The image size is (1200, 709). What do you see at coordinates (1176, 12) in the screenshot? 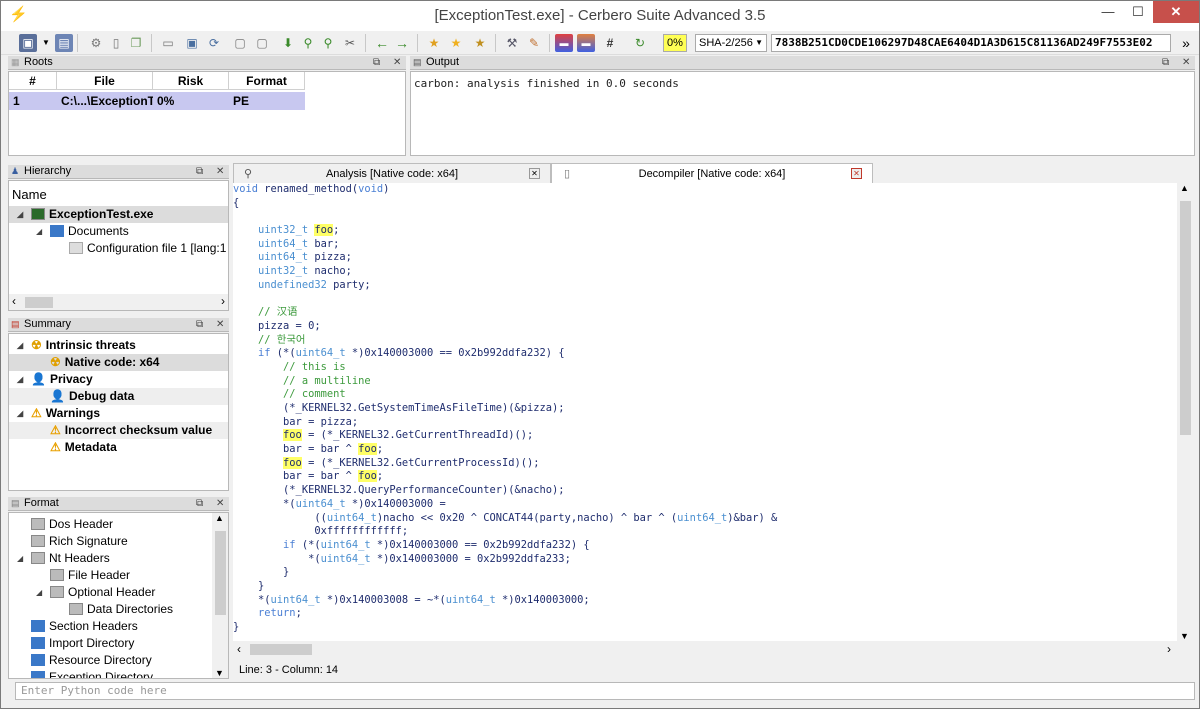
I see `close-button: ✕` at bounding box center [1176, 12].